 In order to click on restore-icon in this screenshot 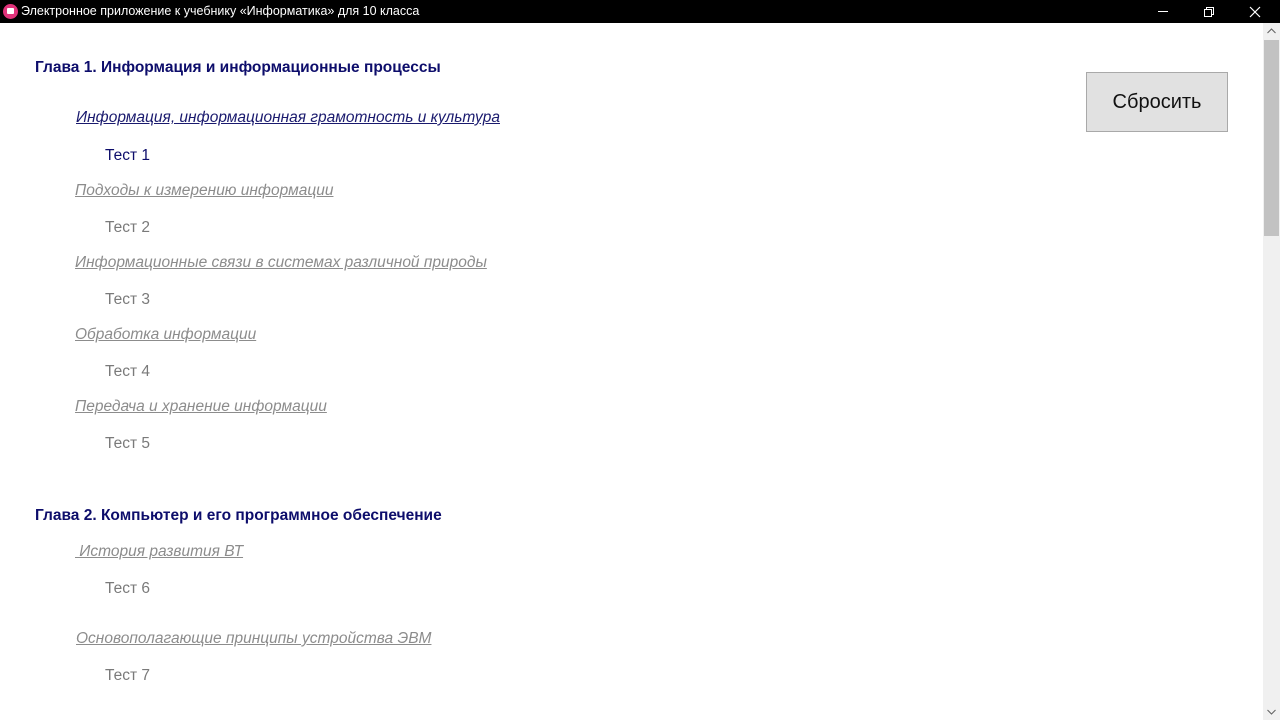, I will do `click(1209, 12)`.